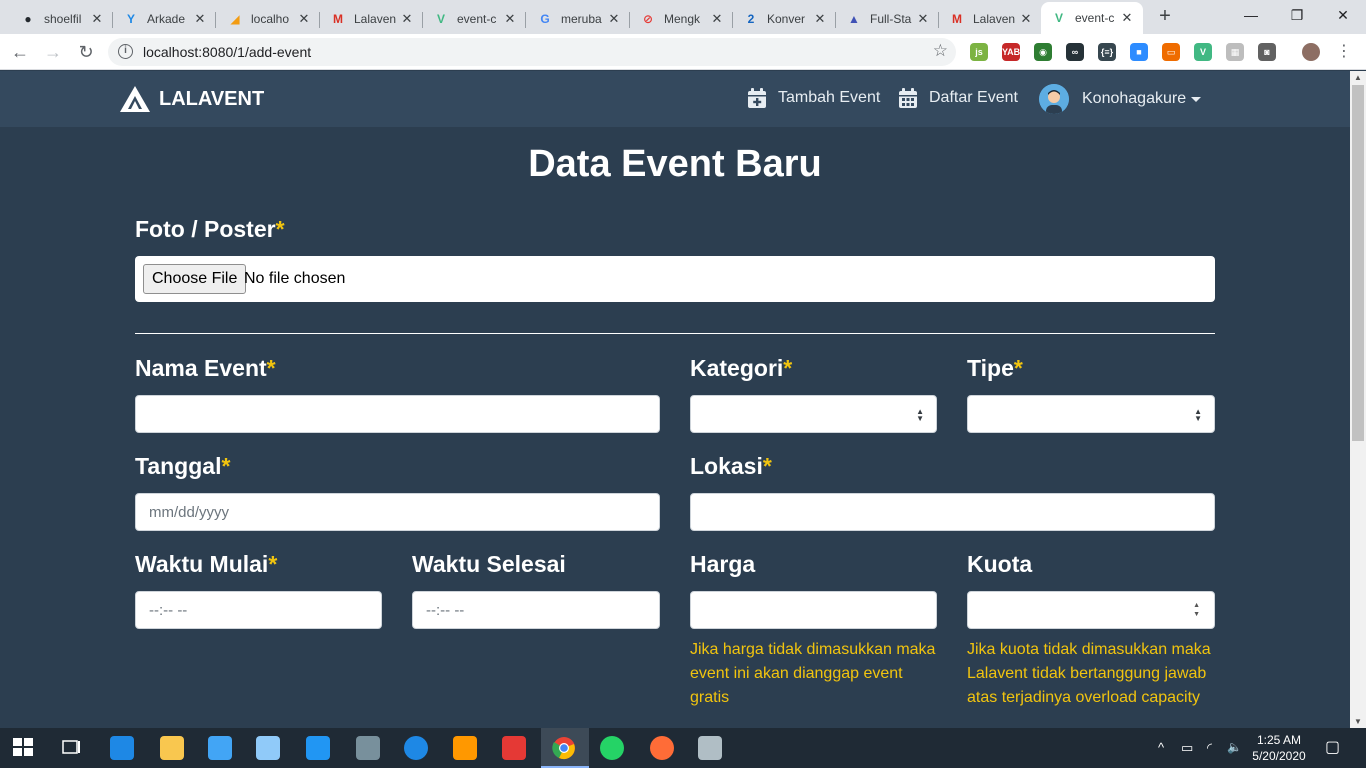  I want to click on category-label: Kategori*, so click(741, 368).